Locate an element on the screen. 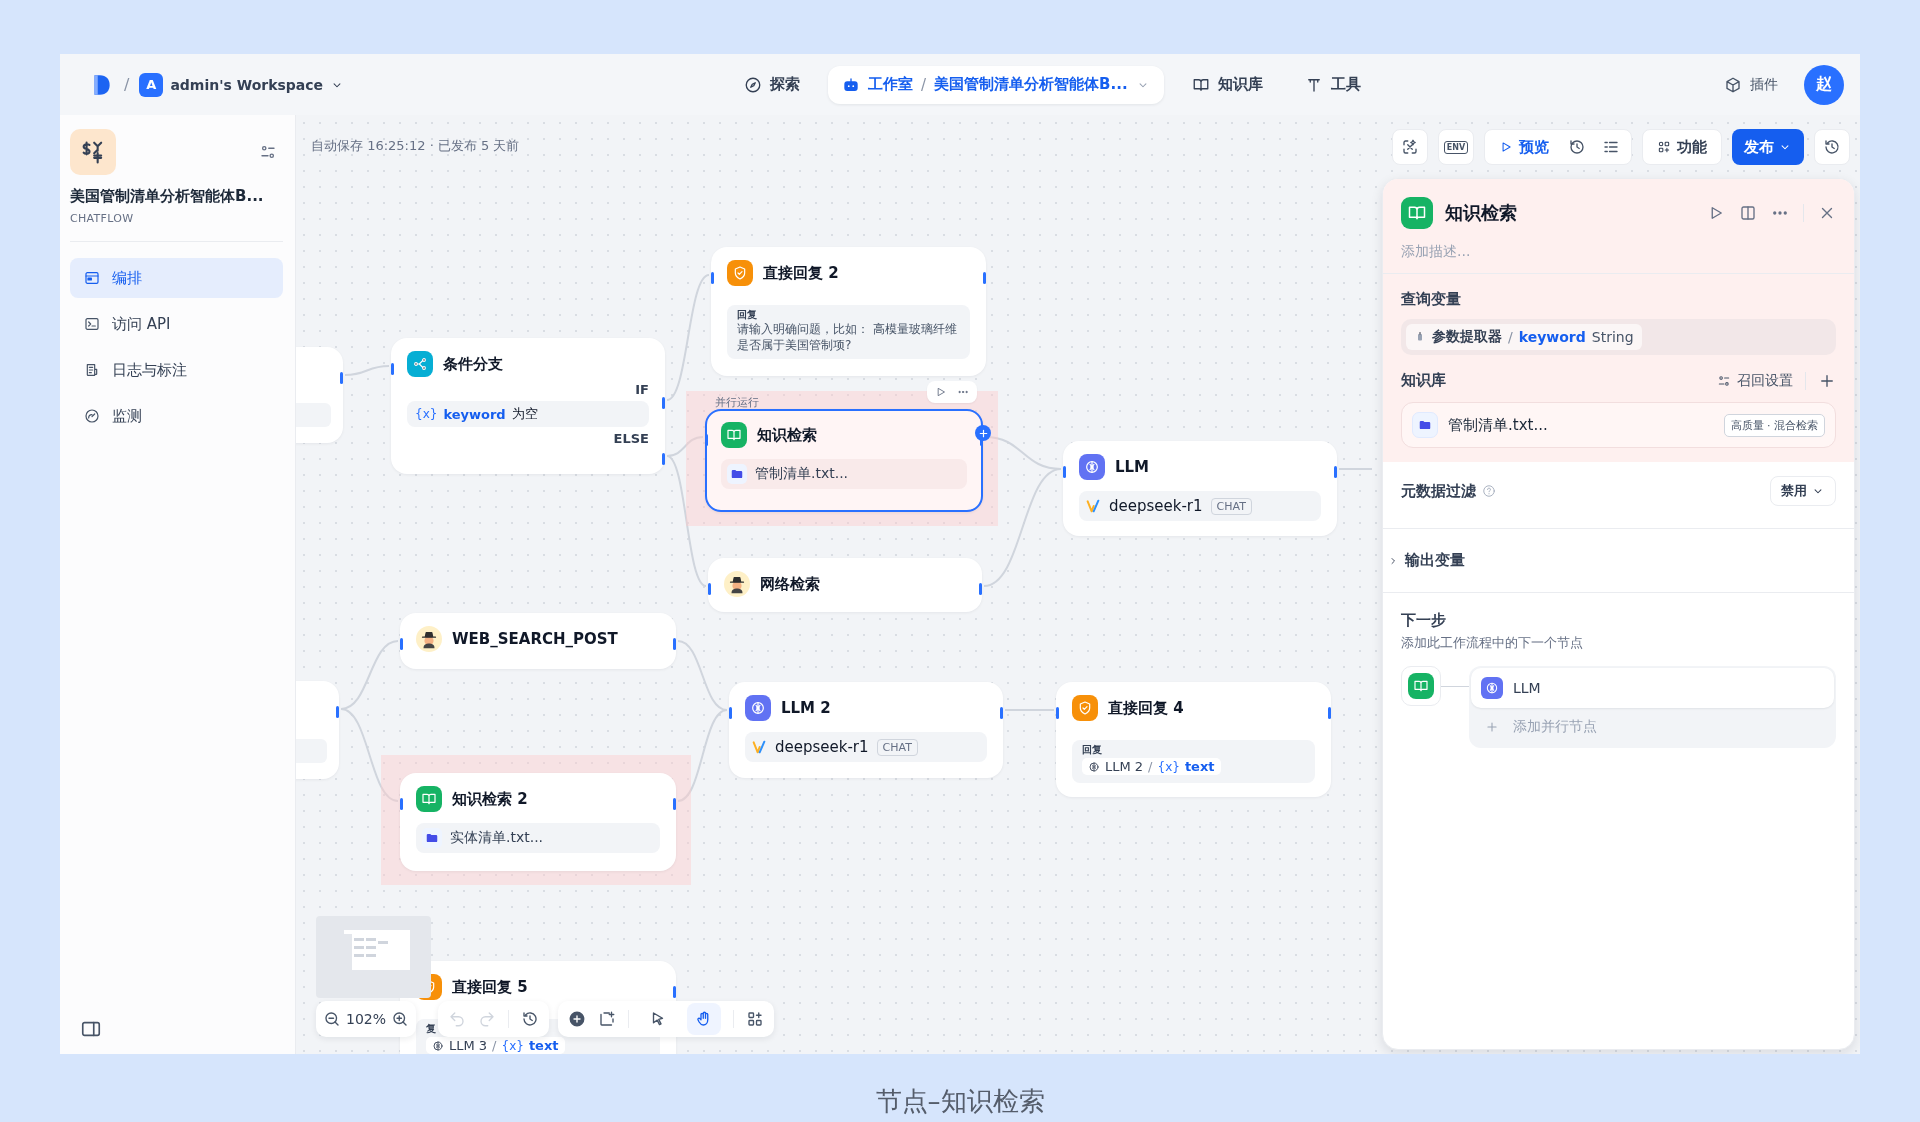  workflow-node: 条件分支 IF {x} keyword 为空 ELSE is located at coordinates (528, 406).